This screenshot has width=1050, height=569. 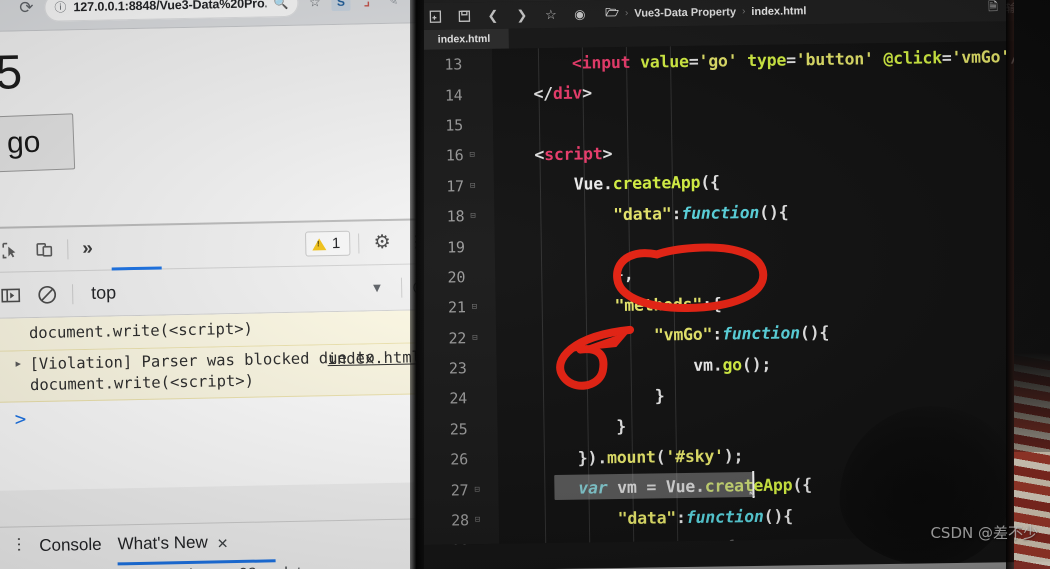 I want to click on code-token: (){, so click(x=774, y=212).